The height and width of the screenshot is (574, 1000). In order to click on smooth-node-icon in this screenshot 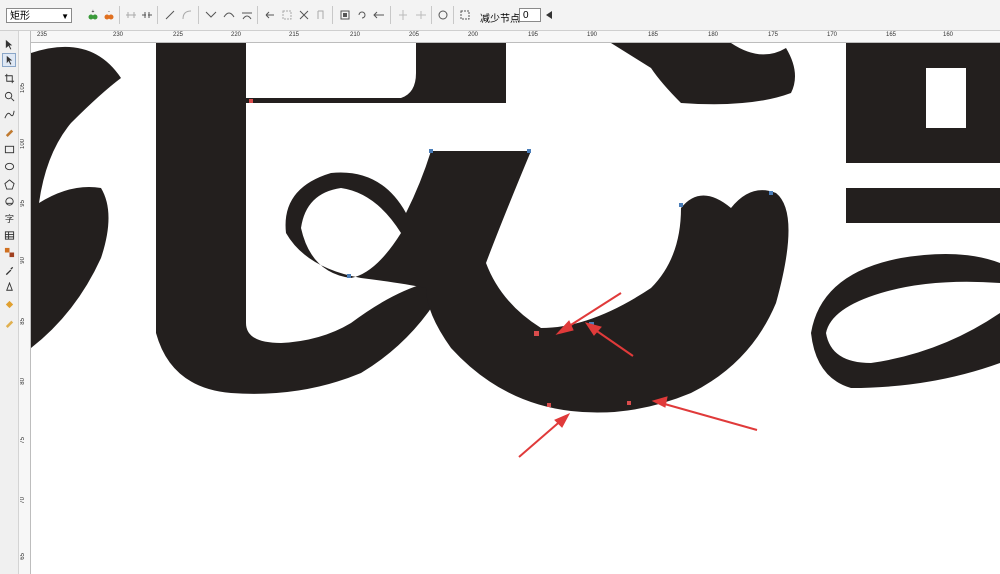, I will do `click(229, 15)`.